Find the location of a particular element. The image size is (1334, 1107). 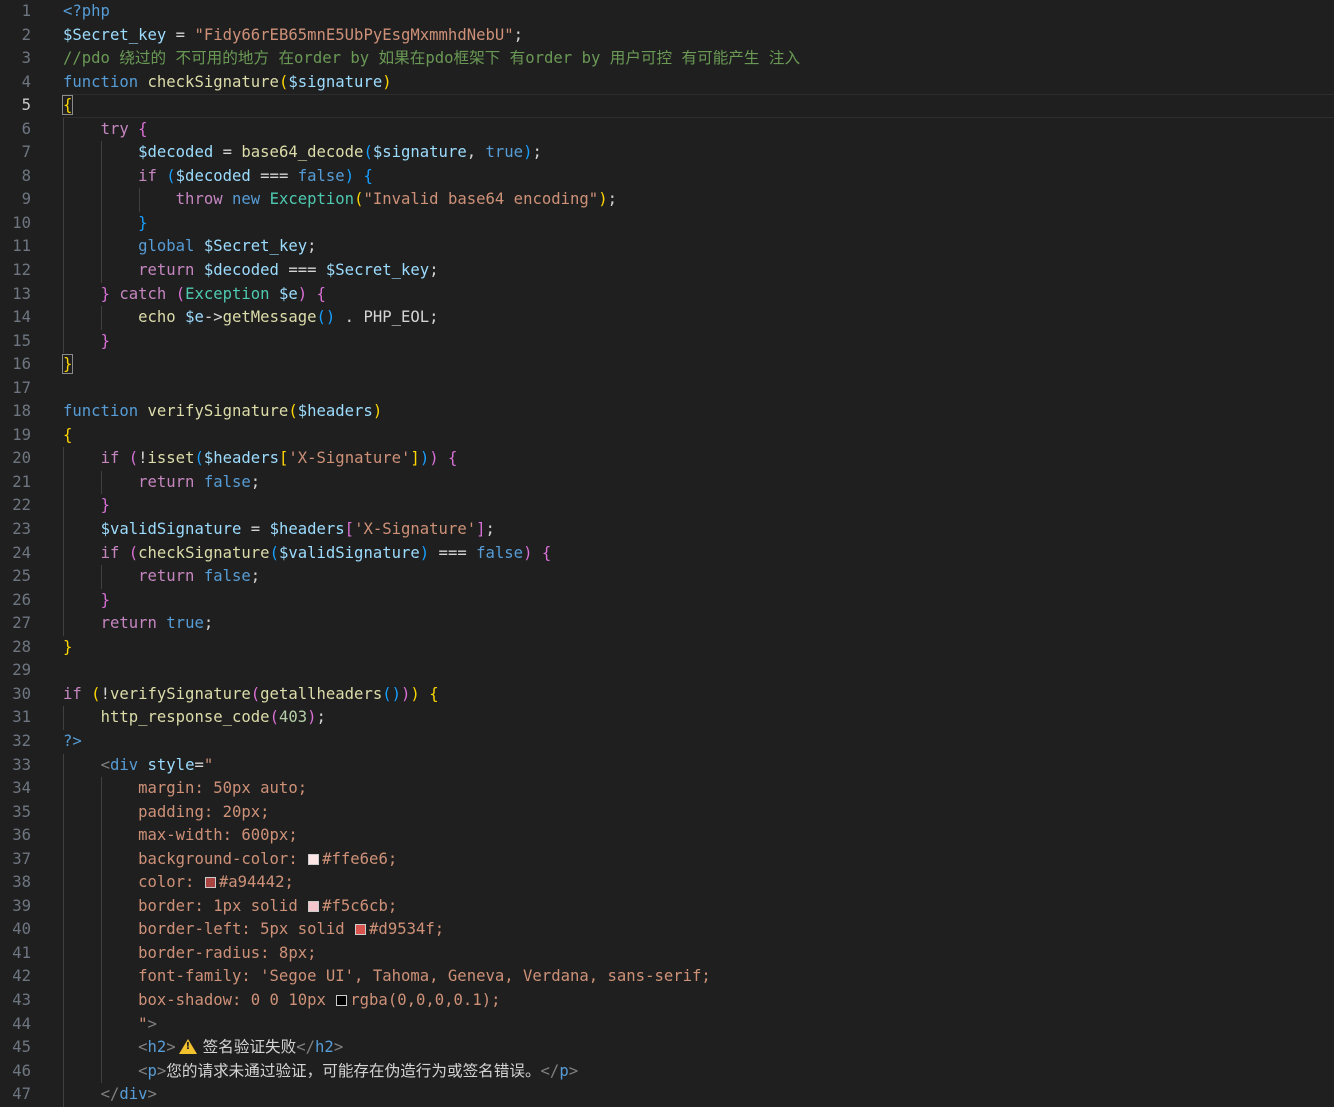

code-line: 43 box-shadow: 0 0 10px rgba(0,0,0,0.1); is located at coordinates (667, 1000).